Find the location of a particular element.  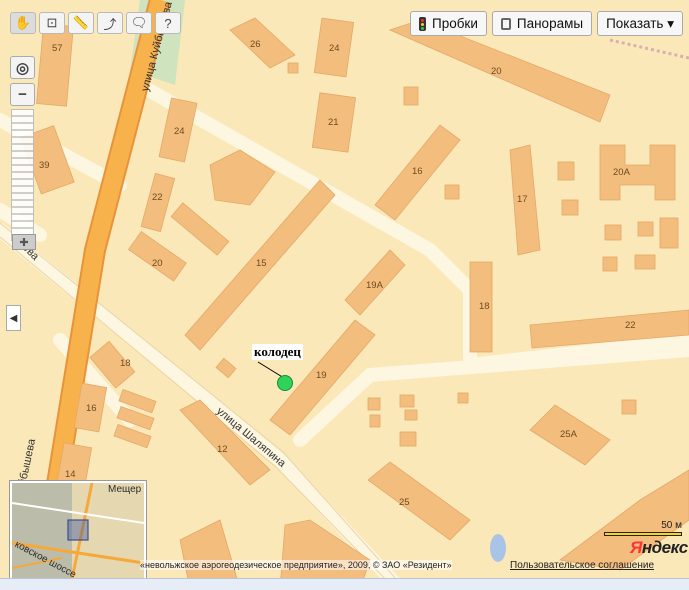

bldg-20a: 20 is located at coordinates (496, 71).